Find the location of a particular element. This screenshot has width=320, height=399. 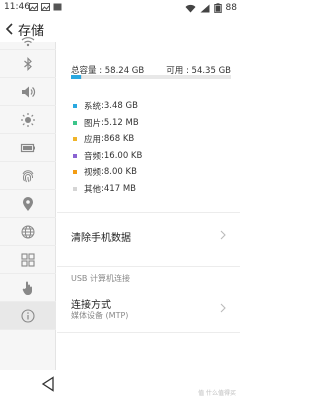

settings-sidebar is located at coordinates (28, 203).